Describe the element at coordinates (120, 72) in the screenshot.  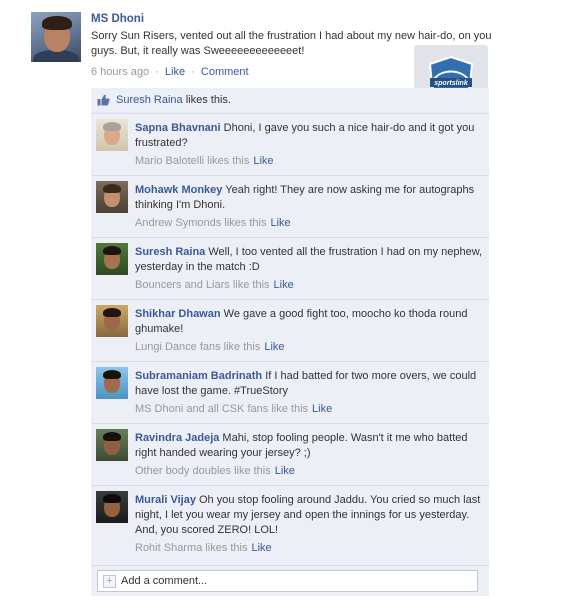
I see `post-timestamp: 6 hours ago` at that location.